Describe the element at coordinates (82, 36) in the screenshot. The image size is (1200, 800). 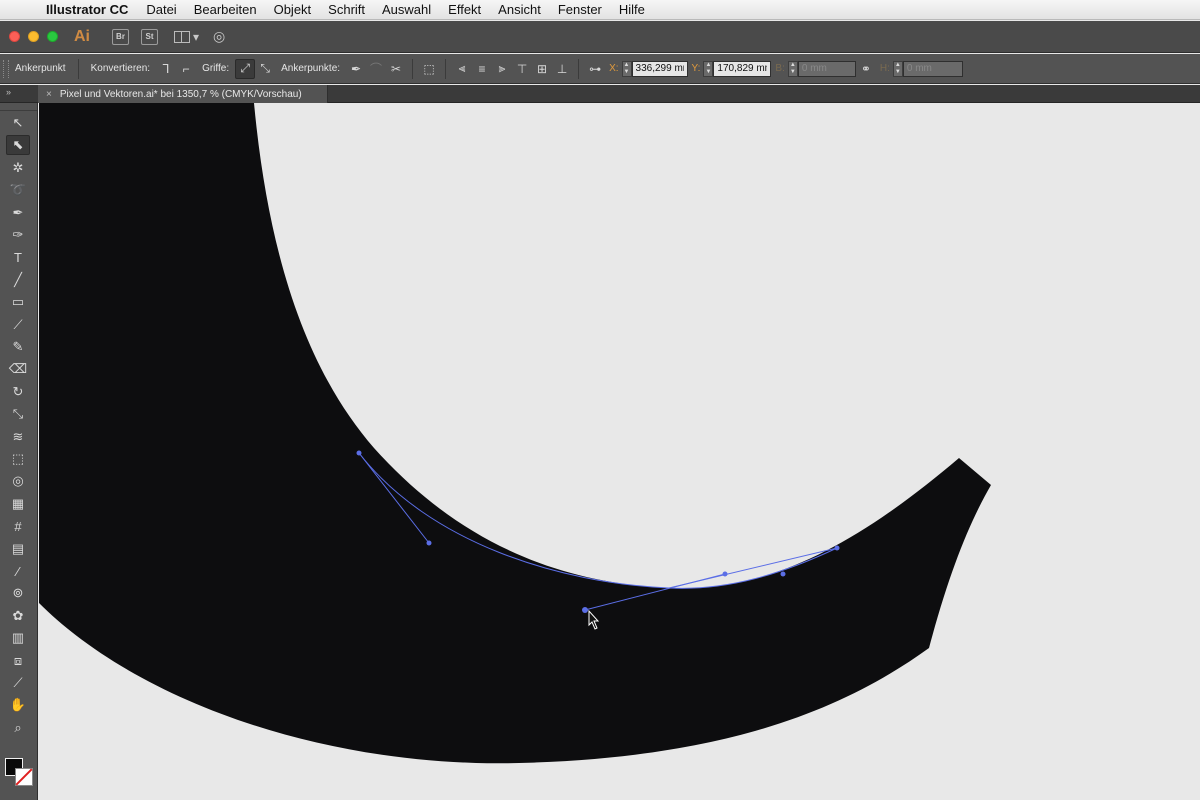
I see `illustrator-logo: Ai` at that location.